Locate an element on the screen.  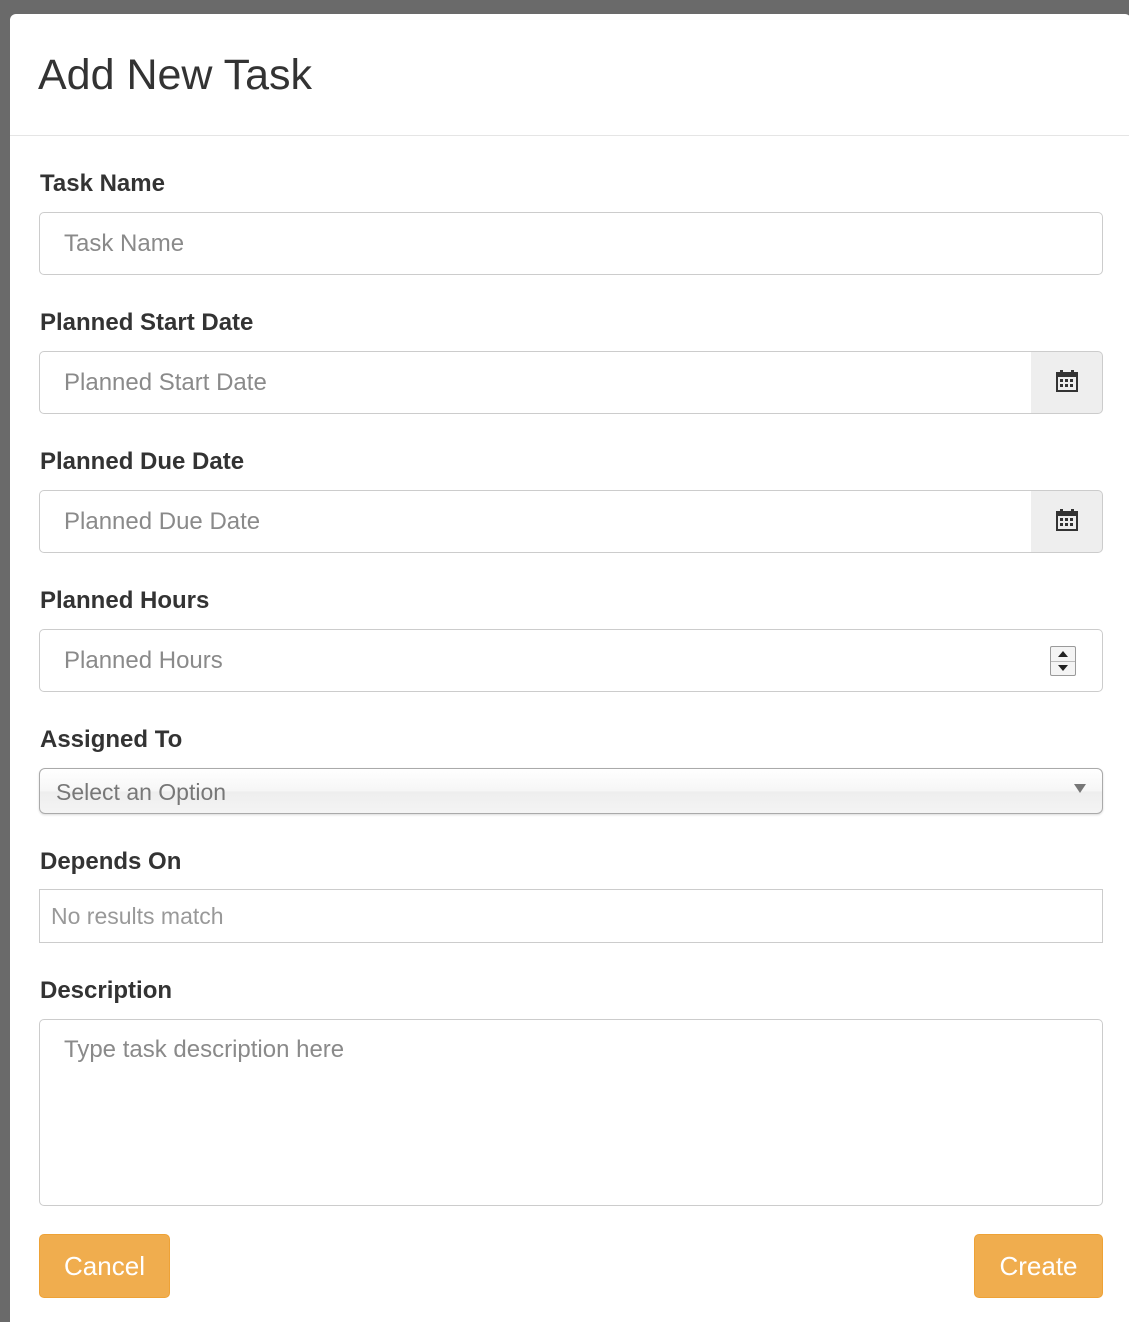
assigned-to-label: Assigned To is located at coordinates (111, 739).